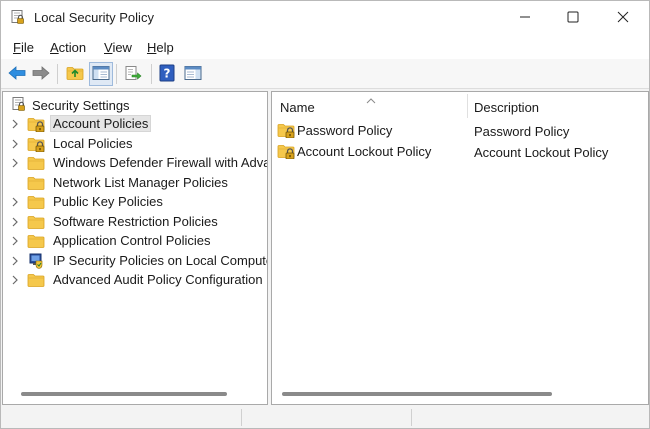 The height and width of the screenshot is (429, 650). I want to click on column-divider, so click(467, 106).